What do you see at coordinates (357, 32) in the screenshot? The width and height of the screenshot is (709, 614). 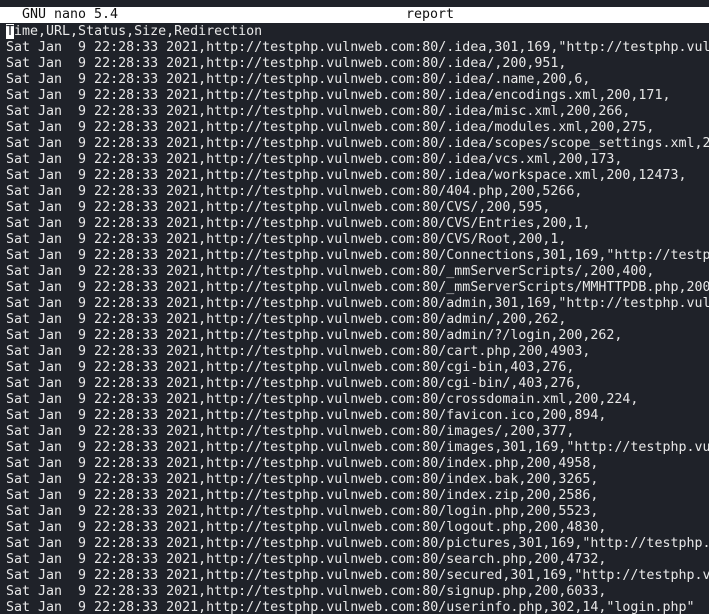 I see `csv-header-line: Time,URL,Status,Size,Redirection` at bounding box center [357, 32].